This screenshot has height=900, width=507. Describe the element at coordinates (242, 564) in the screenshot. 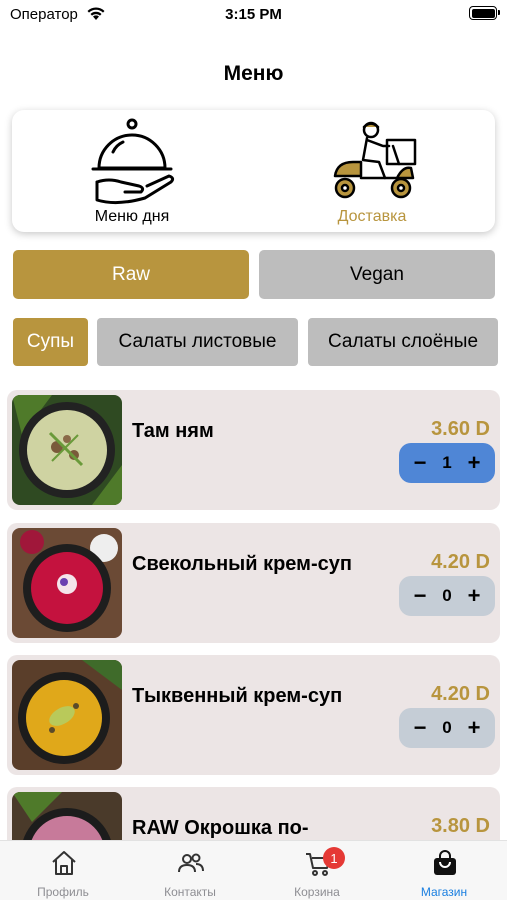

I see `dish-name: Свекольный крем-суп` at that location.